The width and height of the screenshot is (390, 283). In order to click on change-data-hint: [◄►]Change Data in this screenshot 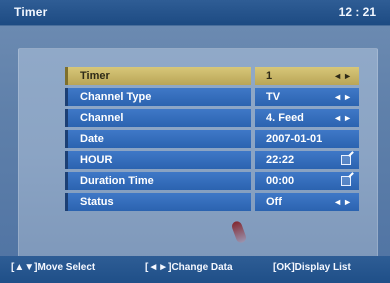, I will do `click(189, 267)`.